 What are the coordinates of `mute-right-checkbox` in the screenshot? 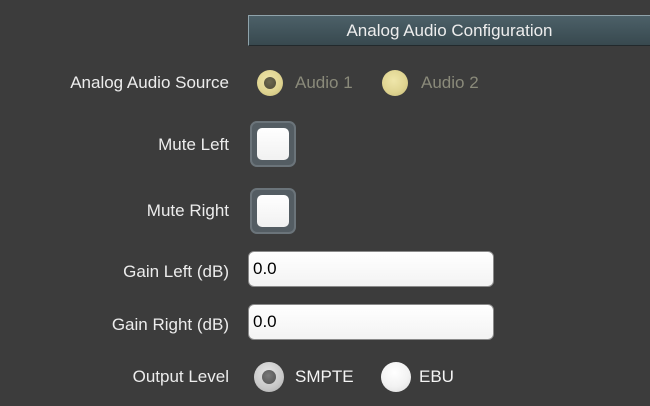 It's located at (273, 211).